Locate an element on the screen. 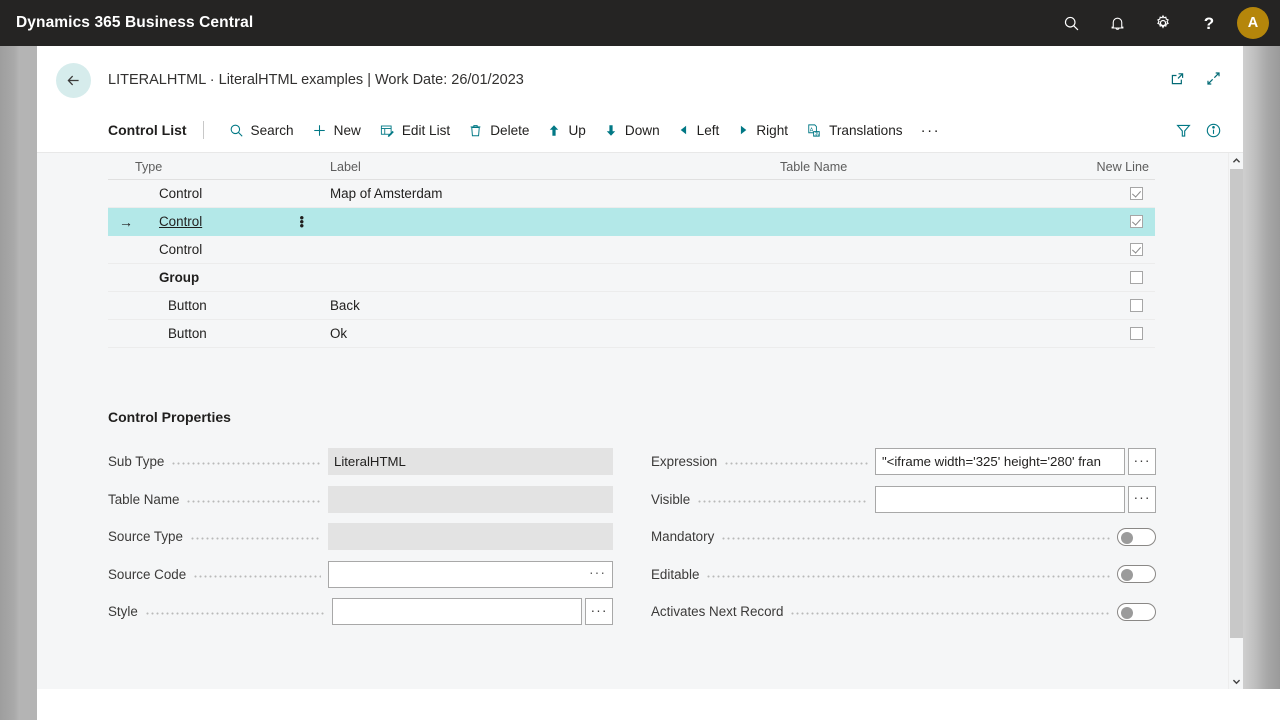  assist-edit-icon: ··· is located at coordinates (597, 572).